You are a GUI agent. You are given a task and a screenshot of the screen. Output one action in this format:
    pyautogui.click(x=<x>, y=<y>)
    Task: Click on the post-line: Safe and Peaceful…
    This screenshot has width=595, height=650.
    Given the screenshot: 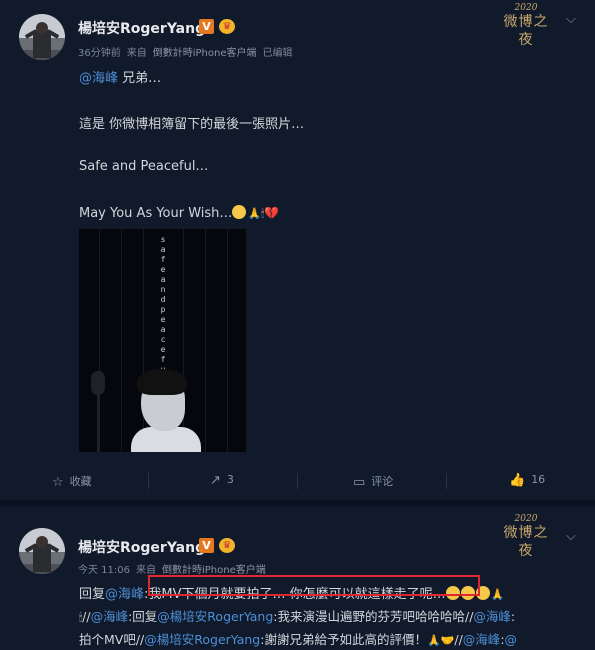 What is the action you would take?
    pyautogui.click(x=144, y=166)
    